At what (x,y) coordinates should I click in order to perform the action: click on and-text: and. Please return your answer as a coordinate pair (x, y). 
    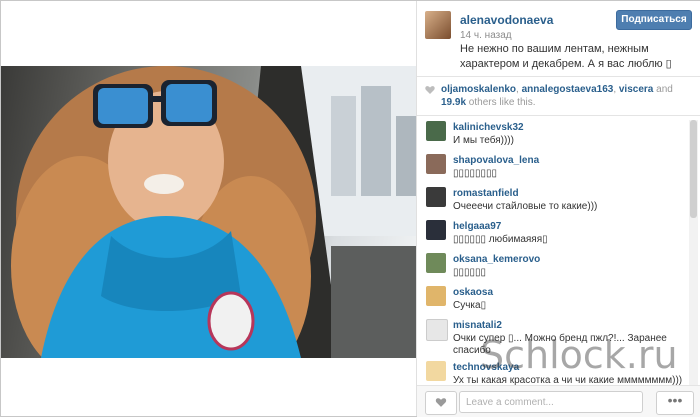
    Looking at the image, I should click on (663, 89).